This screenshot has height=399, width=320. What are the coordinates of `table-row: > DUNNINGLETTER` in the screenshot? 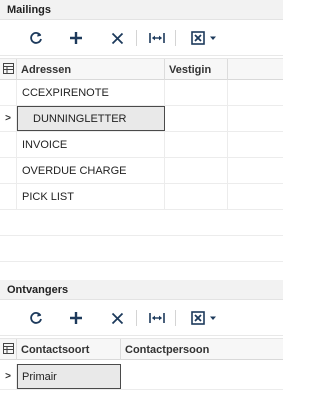 It's located at (141, 119).